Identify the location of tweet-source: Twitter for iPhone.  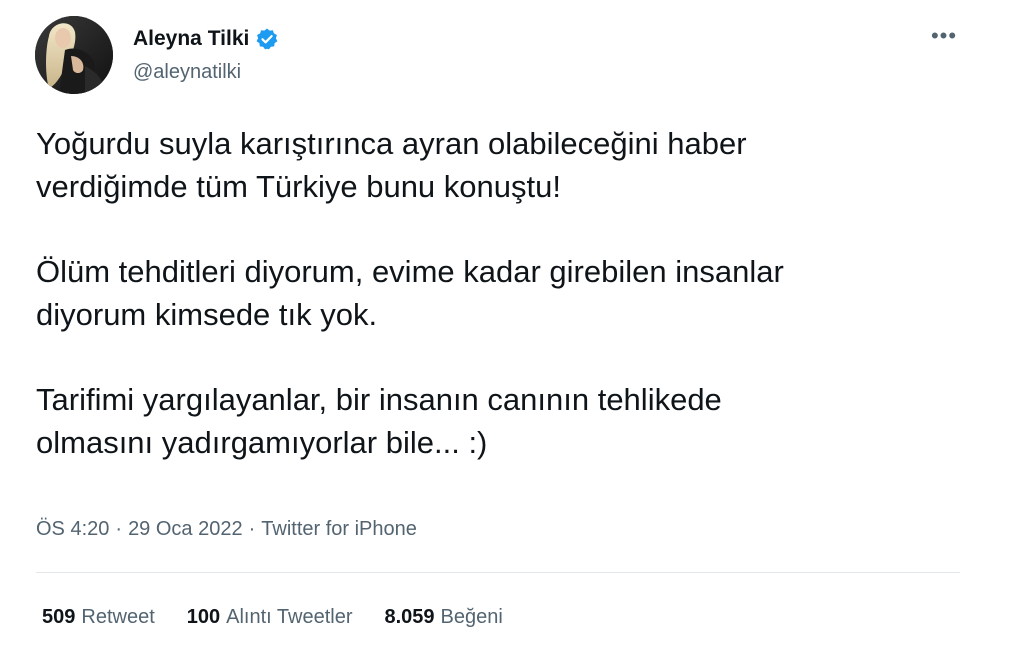
(339, 529).